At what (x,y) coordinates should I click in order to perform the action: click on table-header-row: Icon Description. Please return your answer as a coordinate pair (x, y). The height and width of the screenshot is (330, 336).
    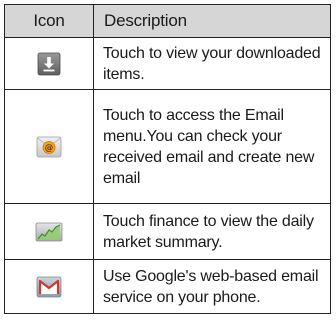
    Looking at the image, I should click on (167, 21).